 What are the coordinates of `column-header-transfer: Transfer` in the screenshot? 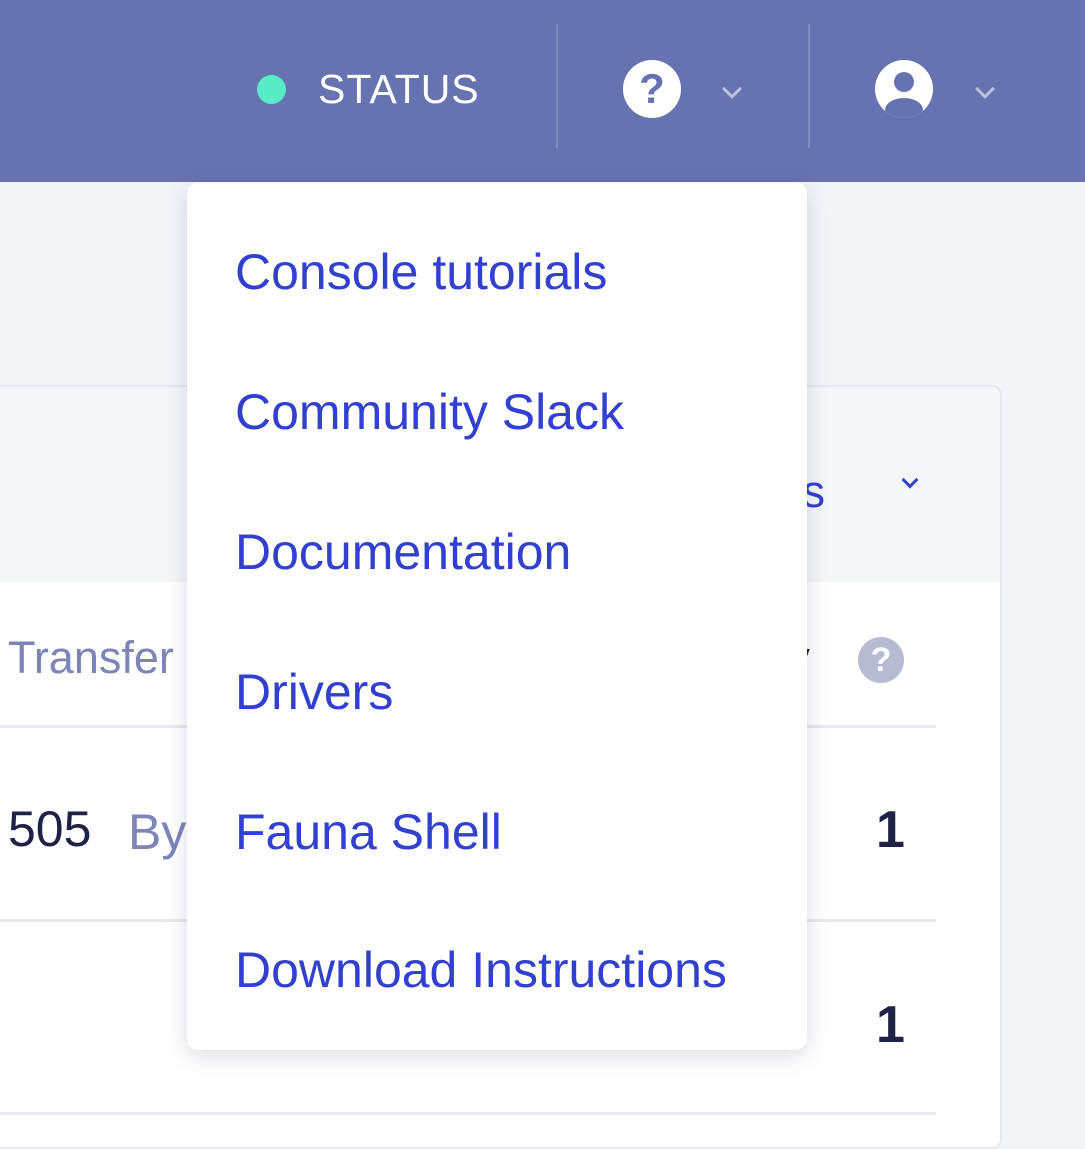 It's located at (91, 657).